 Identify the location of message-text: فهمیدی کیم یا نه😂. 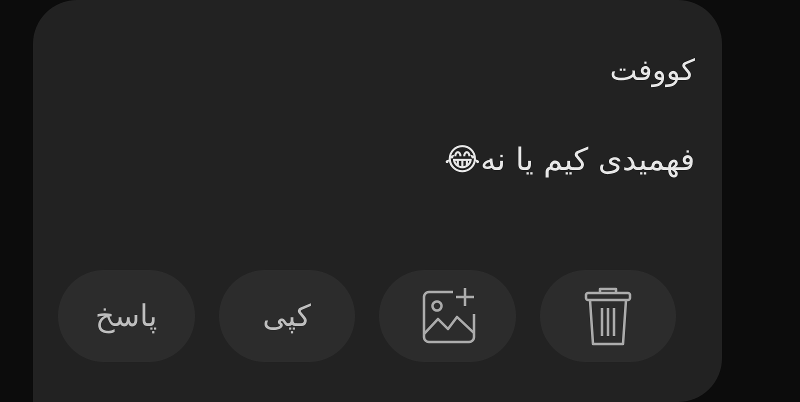
(569, 160).